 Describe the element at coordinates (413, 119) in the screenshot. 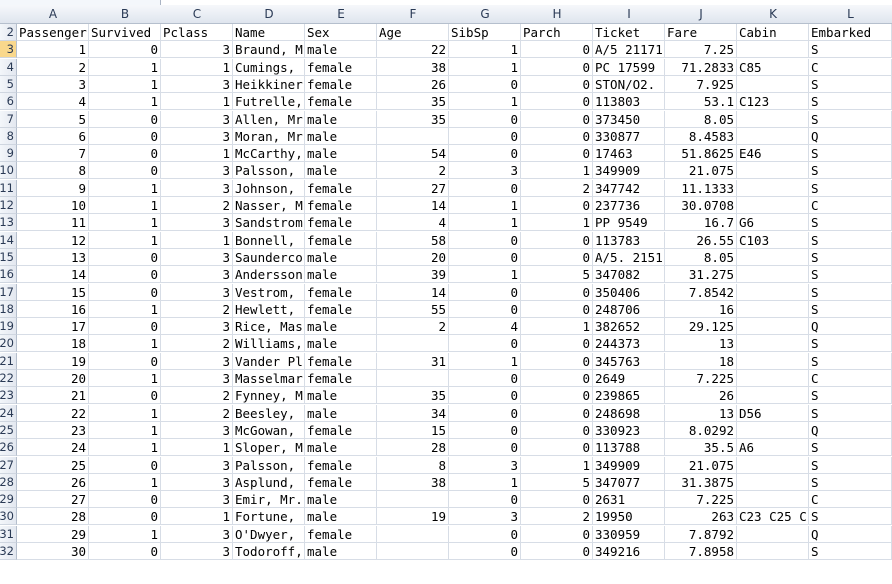

I see `cell-f: 35` at that location.